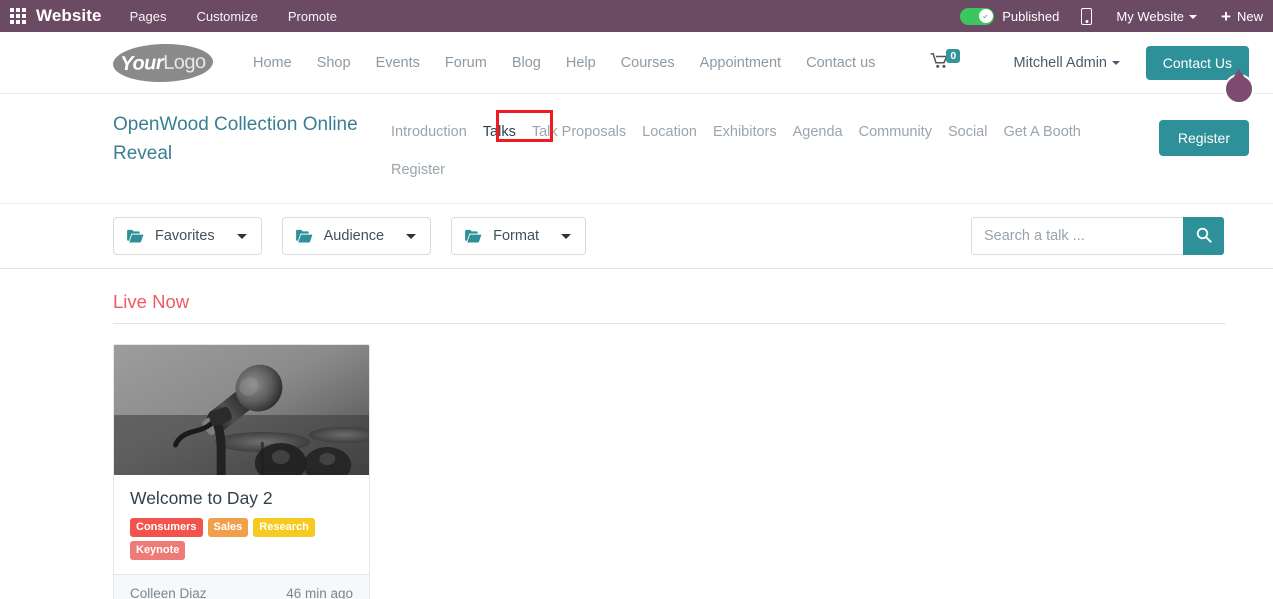 The image size is (1273, 599). I want to click on cart-count-badge: 0, so click(953, 55).